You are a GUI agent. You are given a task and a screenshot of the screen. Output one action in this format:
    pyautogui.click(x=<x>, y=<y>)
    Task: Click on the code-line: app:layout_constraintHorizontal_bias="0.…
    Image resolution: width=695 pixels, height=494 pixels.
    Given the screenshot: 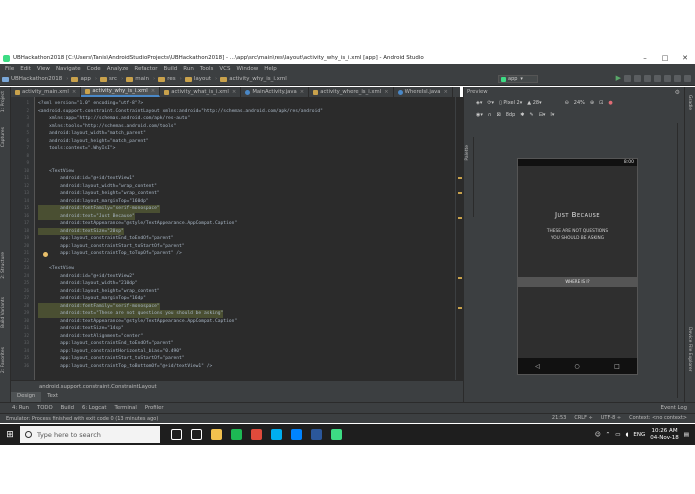 What is the action you would take?
    pyautogui.click(x=110, y=352)
    